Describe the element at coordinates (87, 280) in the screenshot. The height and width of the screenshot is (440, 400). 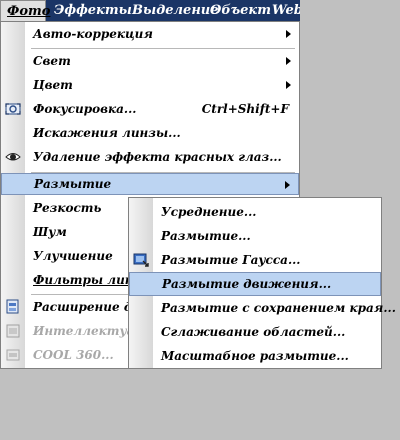
I see `menu-item-label: Фильтры линз` at that location.